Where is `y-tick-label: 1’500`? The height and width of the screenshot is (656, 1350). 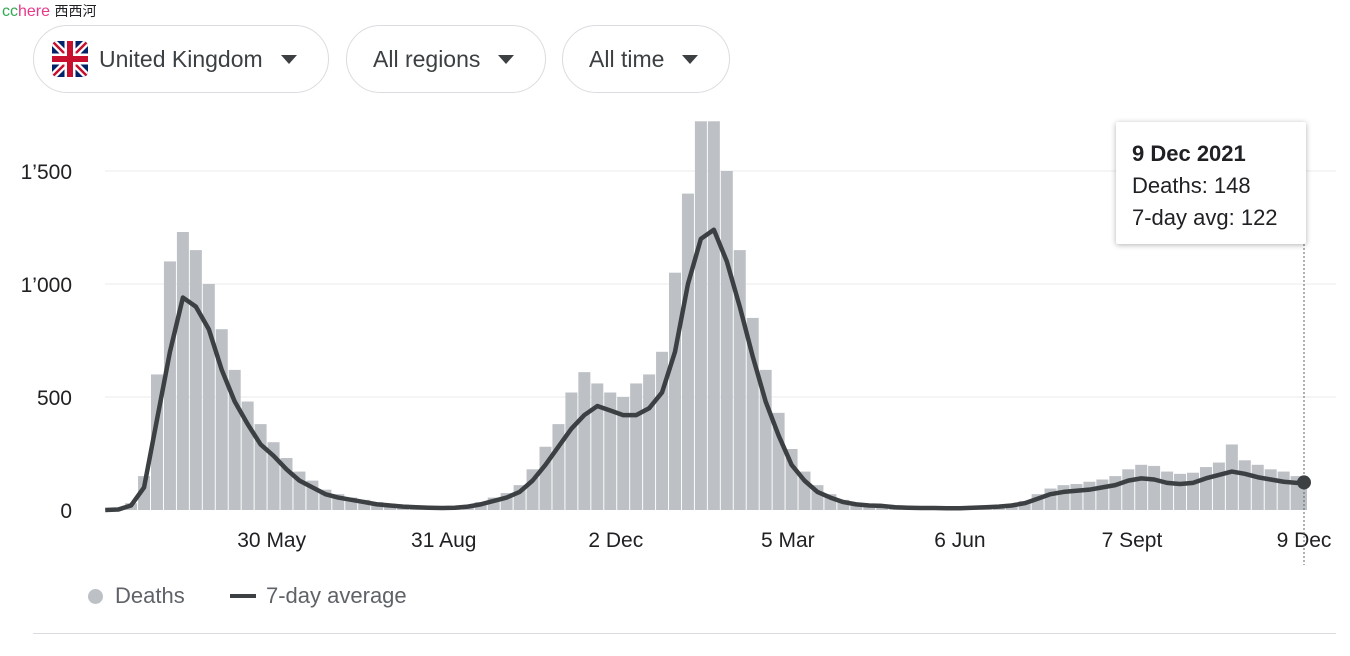
y-tick-label: 1’500 is located at coordinates (46, 172).